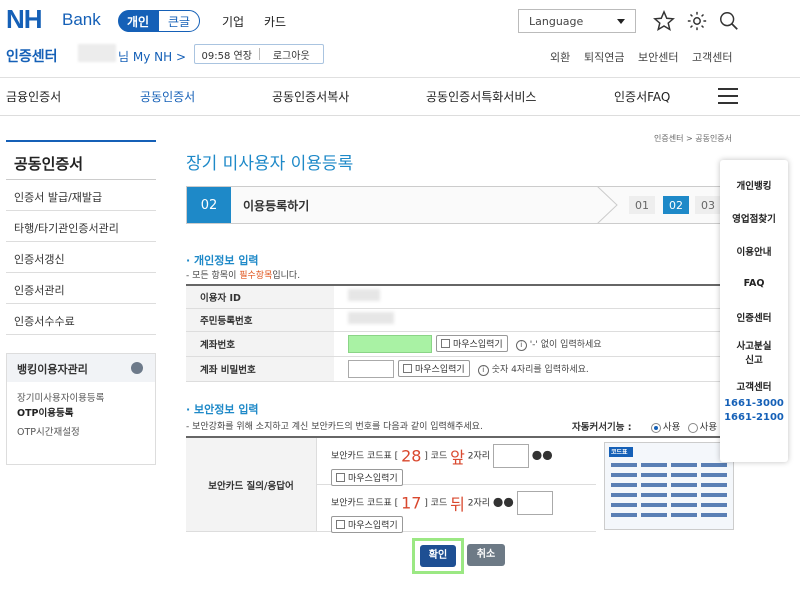  Describe the element at coordinates (754, 283) in the screenshot. I see `quick-faq: FAQ` at that location.